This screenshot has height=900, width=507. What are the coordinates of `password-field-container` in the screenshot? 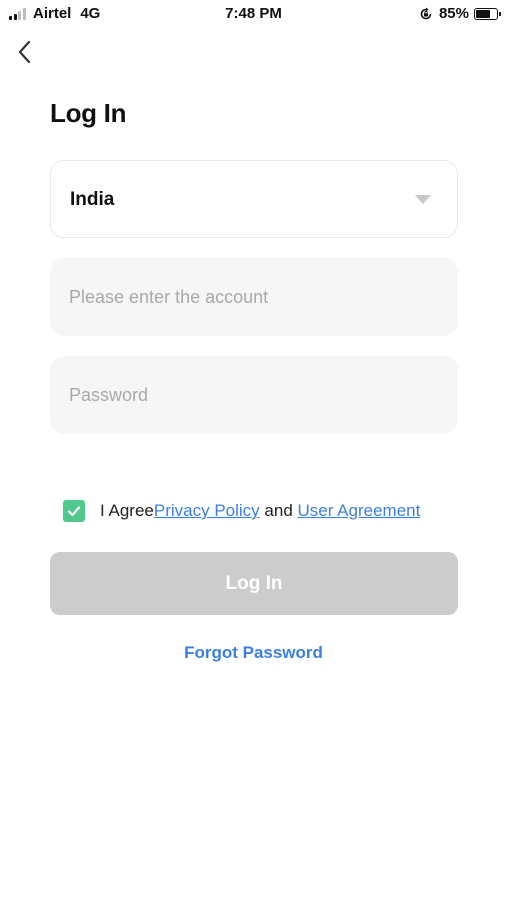 It's located at (254, 395).